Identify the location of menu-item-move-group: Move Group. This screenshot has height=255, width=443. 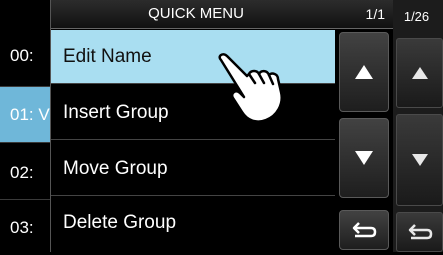
(193, 169).